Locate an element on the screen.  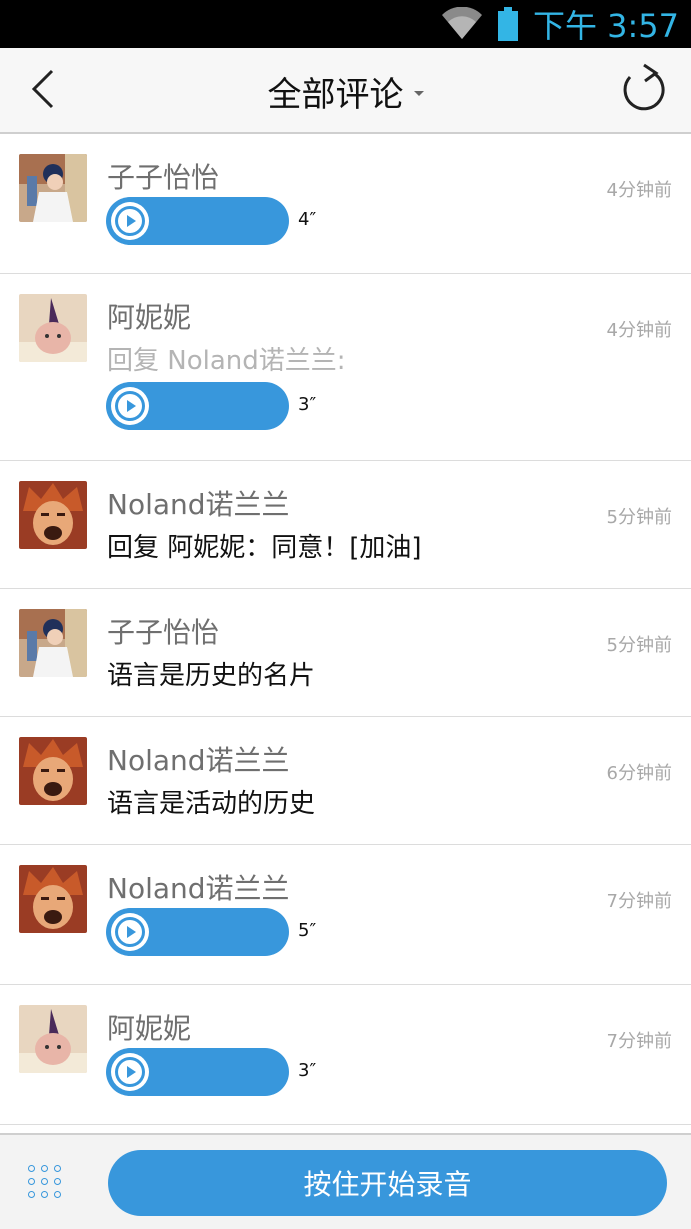
comment-item: Noland诺兰兰 6分钟前 语言是活动的历史 is located at coordinates (345, 781).